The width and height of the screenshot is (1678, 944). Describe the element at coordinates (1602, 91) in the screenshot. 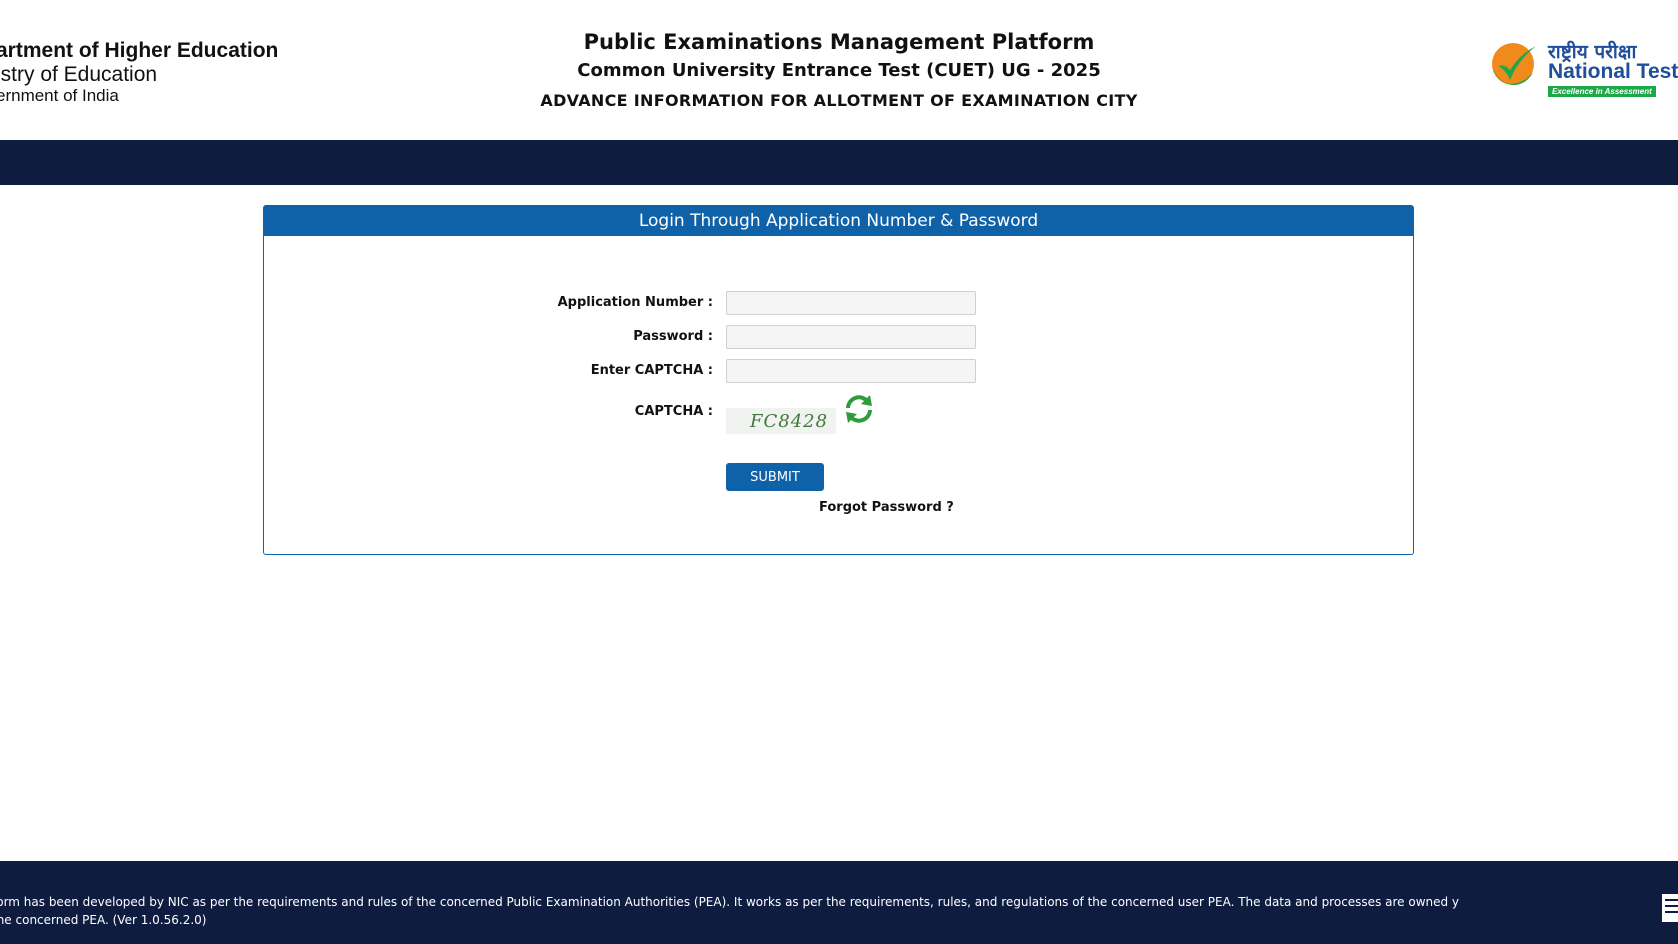

I see `logo-tagline: Excellence in Assessment` at that location.